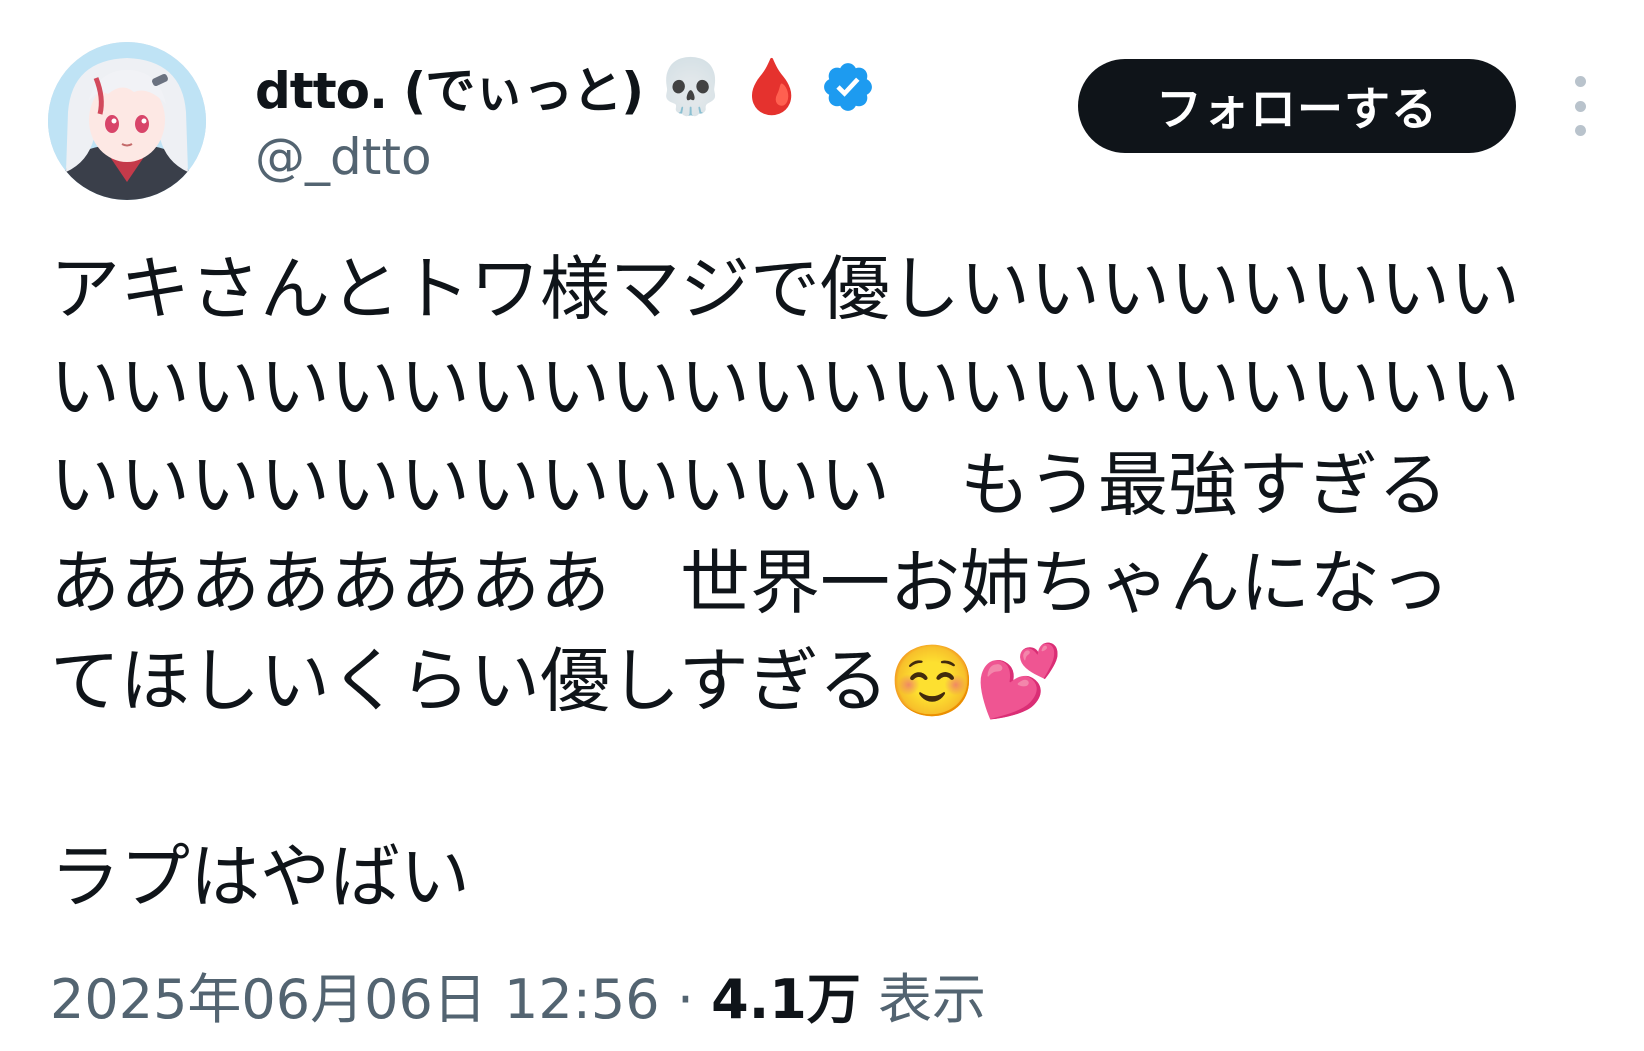  I want to click on author-name-row: dtto. (でぃっと) 💀 🩸, so click(565, 87).